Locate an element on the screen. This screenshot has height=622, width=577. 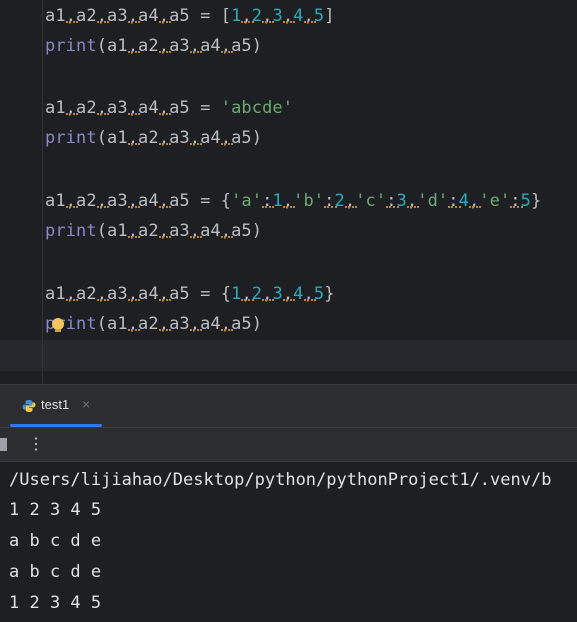
console-line: a b c d e is located at coordinates (55, 541).